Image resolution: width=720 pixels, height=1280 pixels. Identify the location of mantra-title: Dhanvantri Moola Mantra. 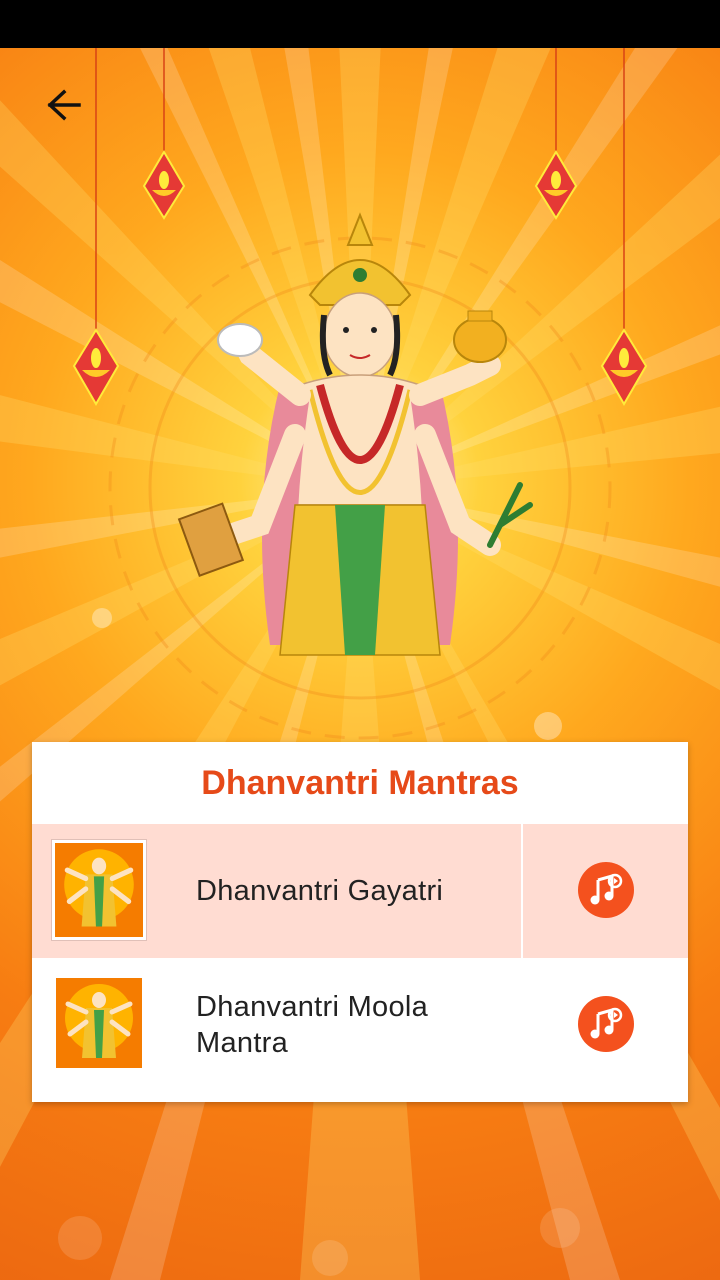
(312, 1025).